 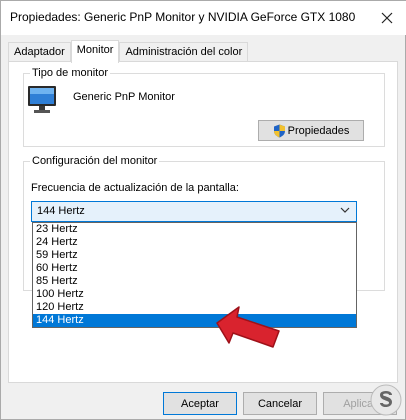 I want to click on cancel-button-label: Cancelar, so click(x=280, y=403).